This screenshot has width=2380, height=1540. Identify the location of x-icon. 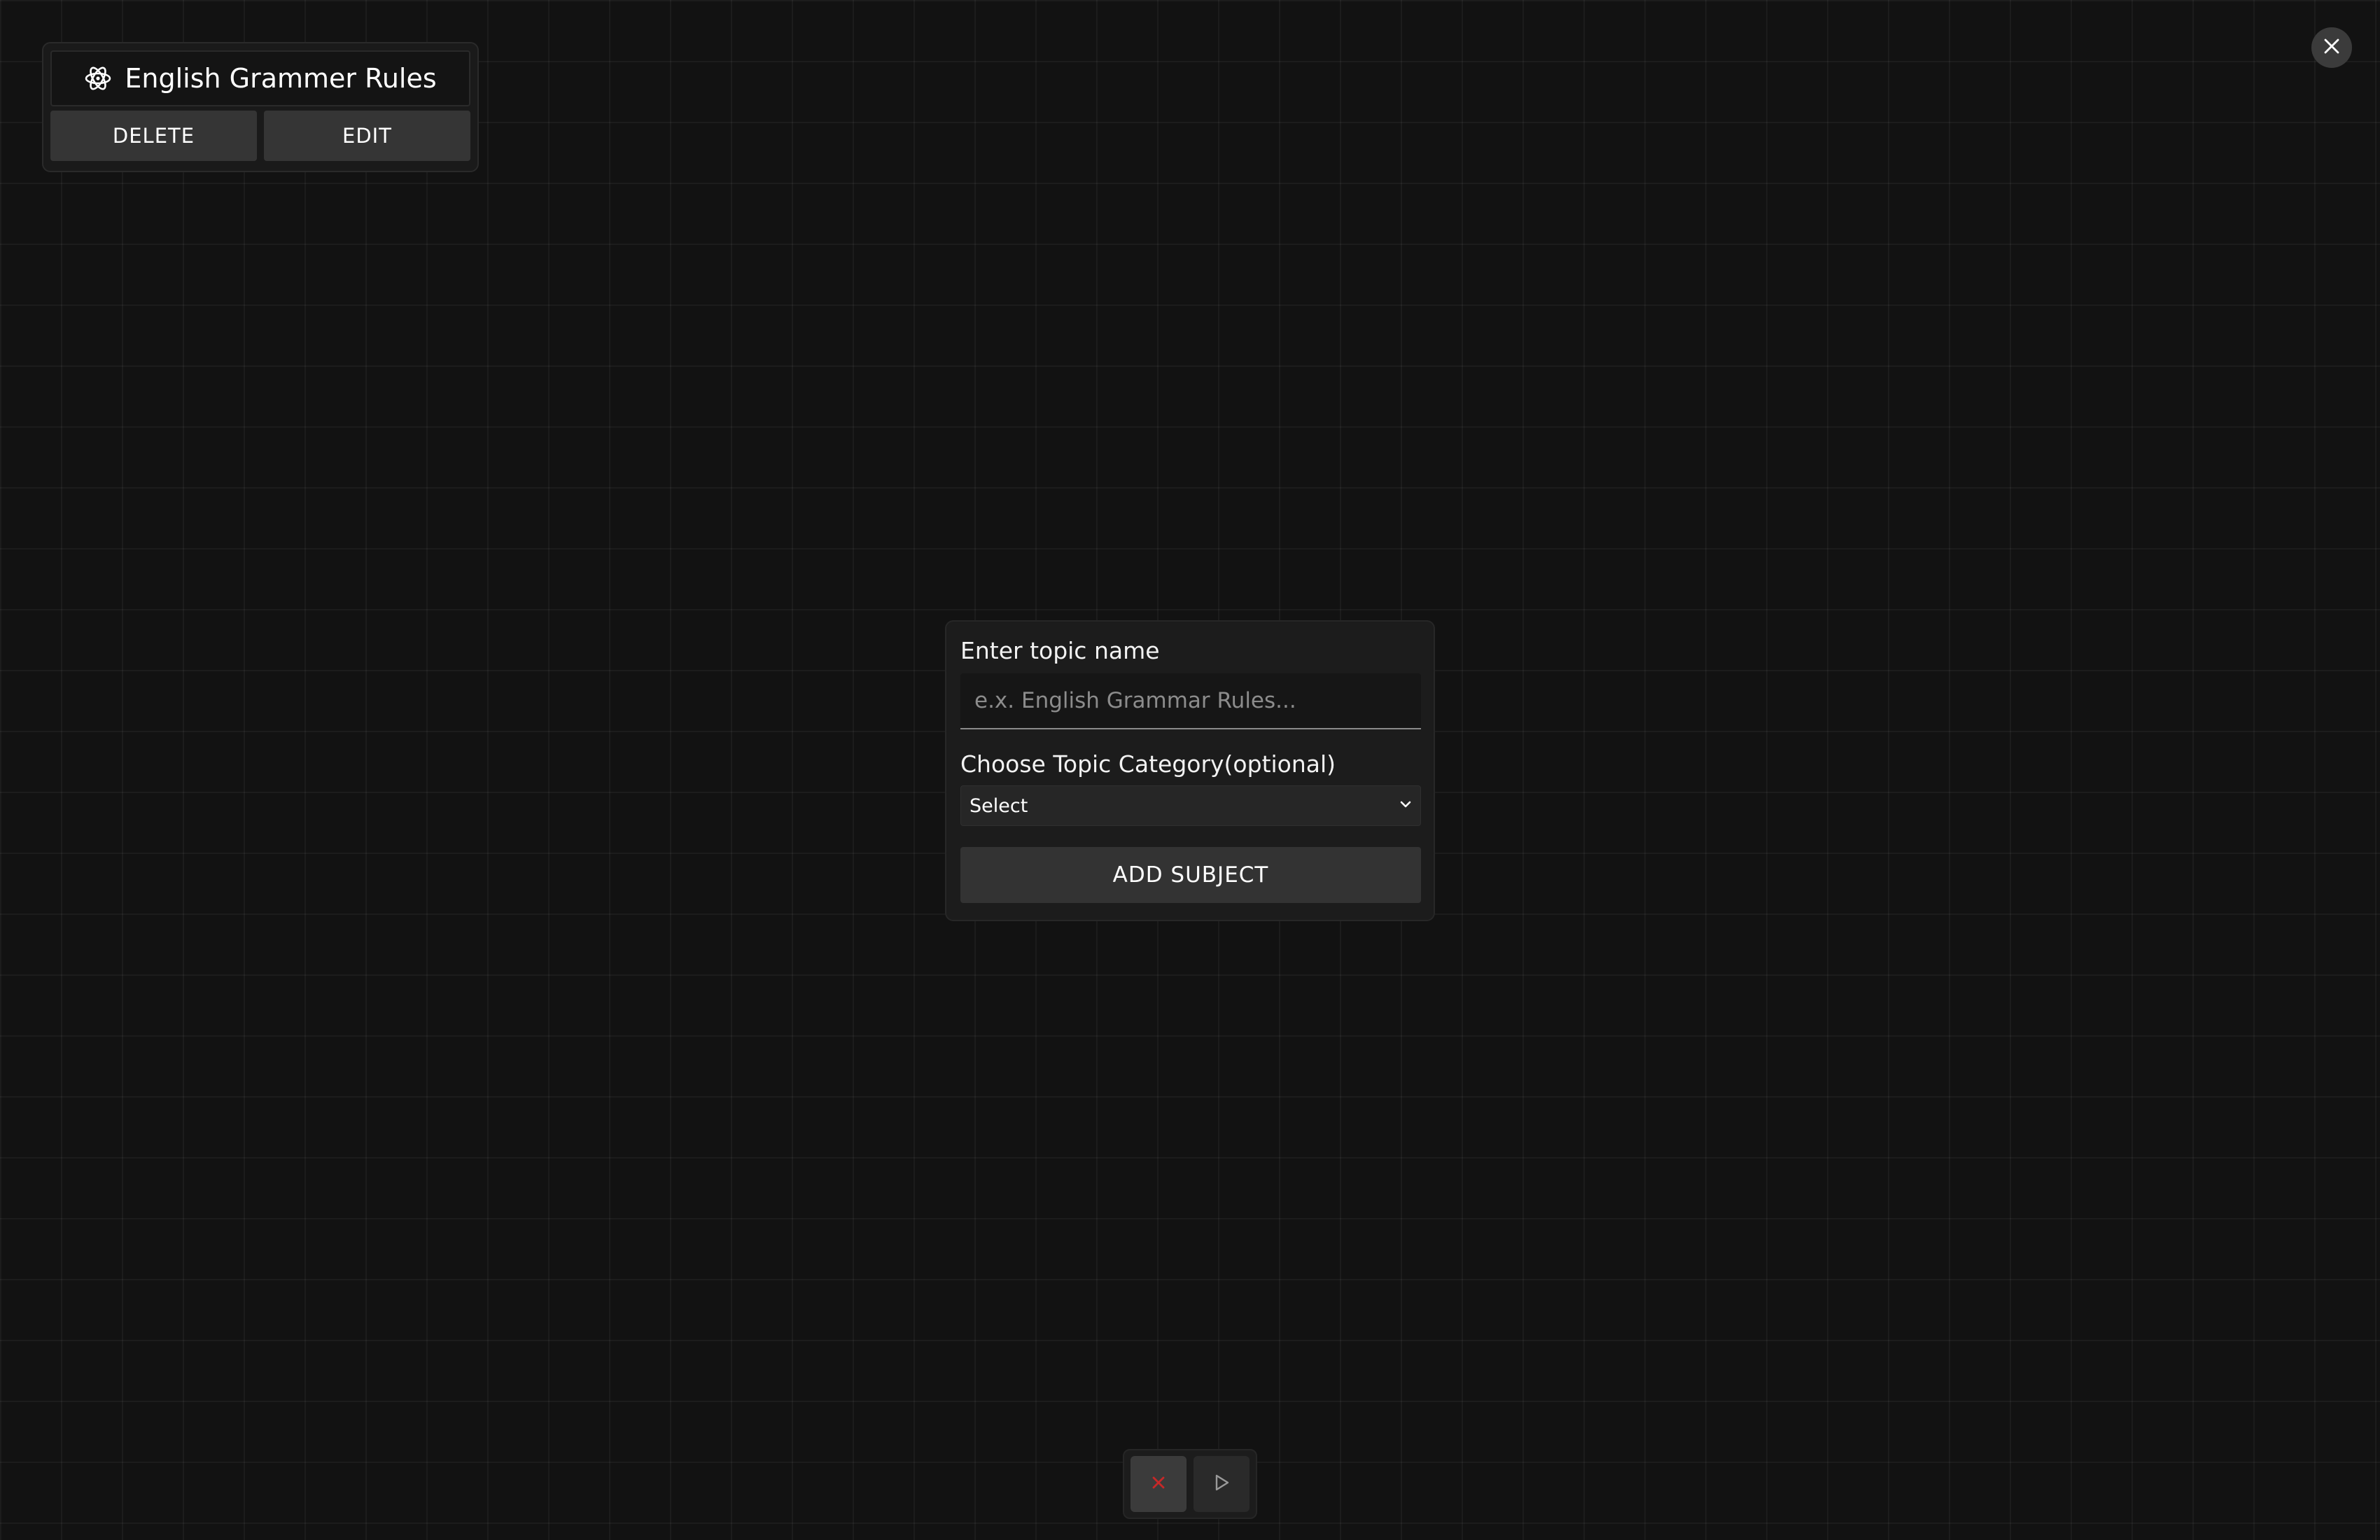
(1158, 1484).